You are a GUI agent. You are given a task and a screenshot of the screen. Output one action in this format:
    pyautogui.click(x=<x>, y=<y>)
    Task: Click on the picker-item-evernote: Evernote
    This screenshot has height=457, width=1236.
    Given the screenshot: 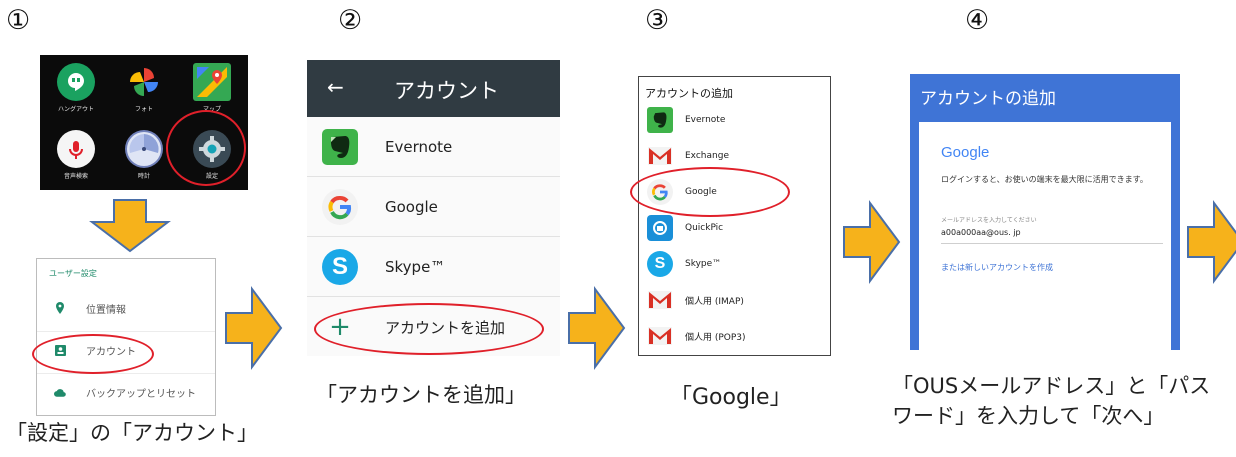 What is the action you would take?
    pyautogui.click(x=686, y=120)
    